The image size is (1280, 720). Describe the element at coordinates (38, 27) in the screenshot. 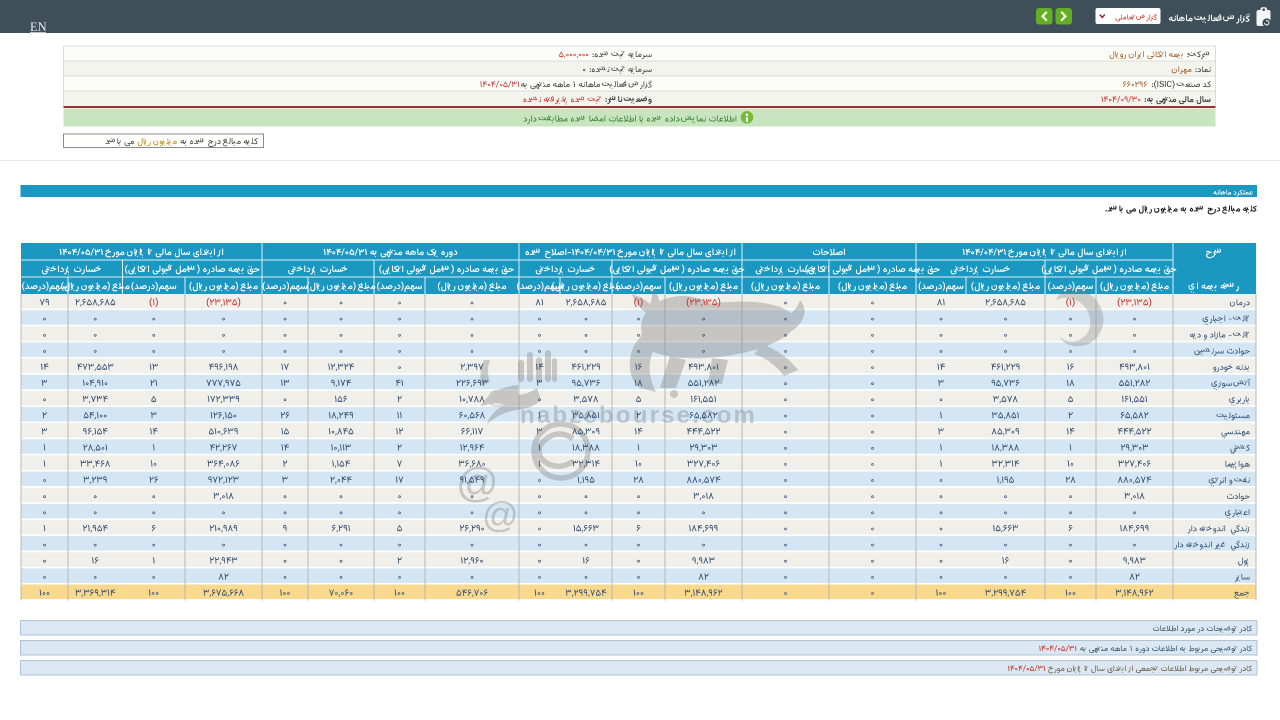

I see `svg-text: EN` at that location.